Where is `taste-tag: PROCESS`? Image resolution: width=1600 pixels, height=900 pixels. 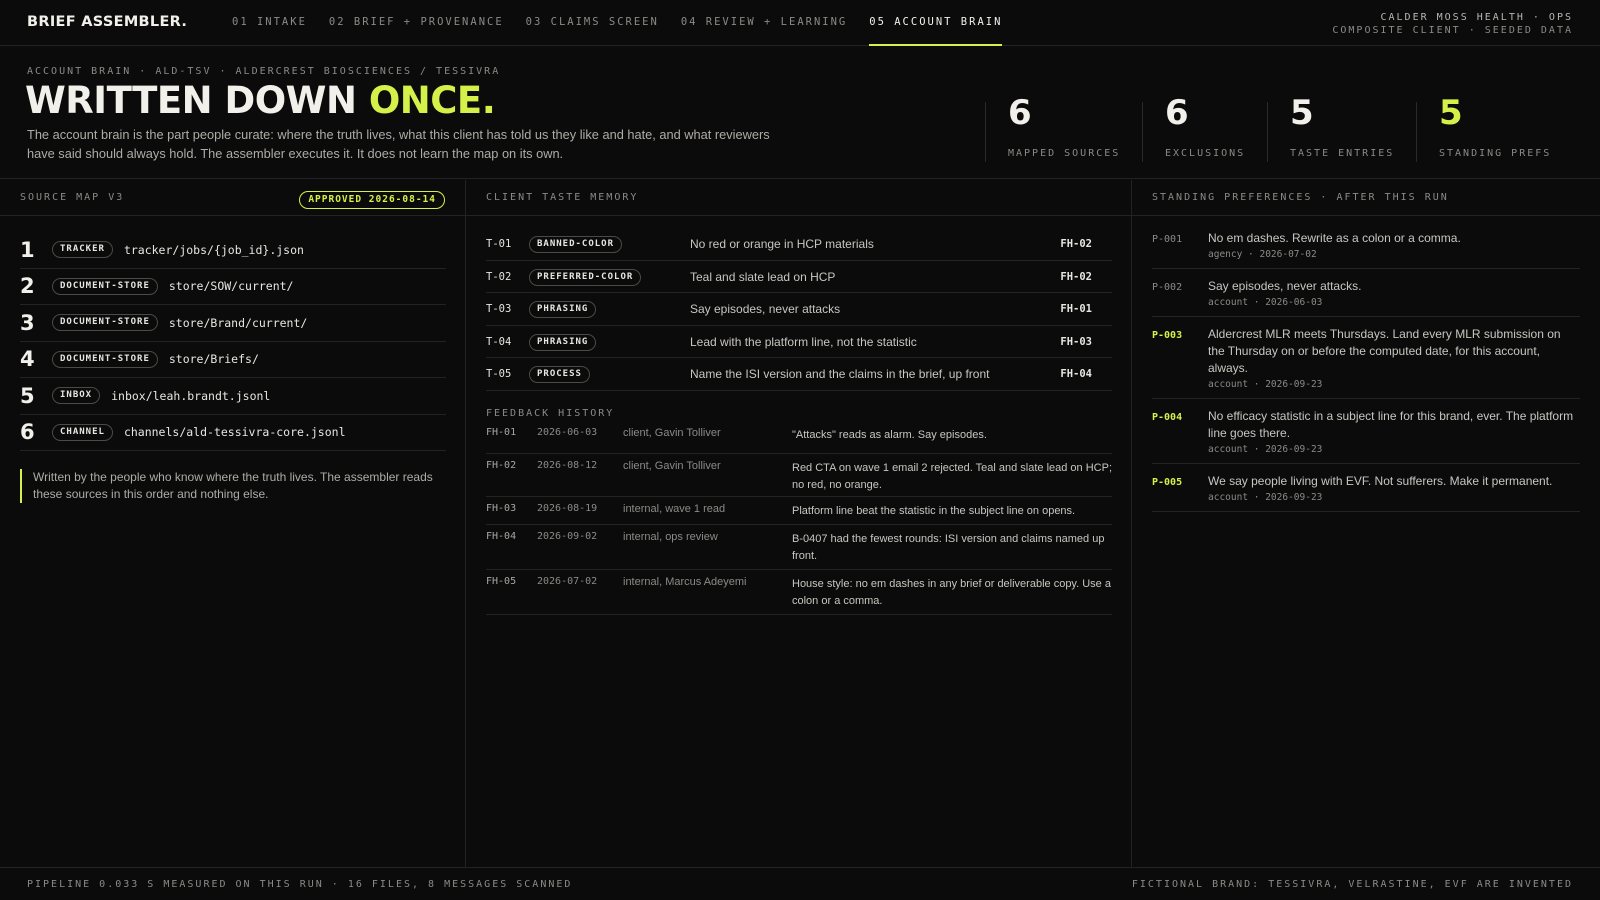 taste-tag: PROCESS is located at coordinates (559, 374).